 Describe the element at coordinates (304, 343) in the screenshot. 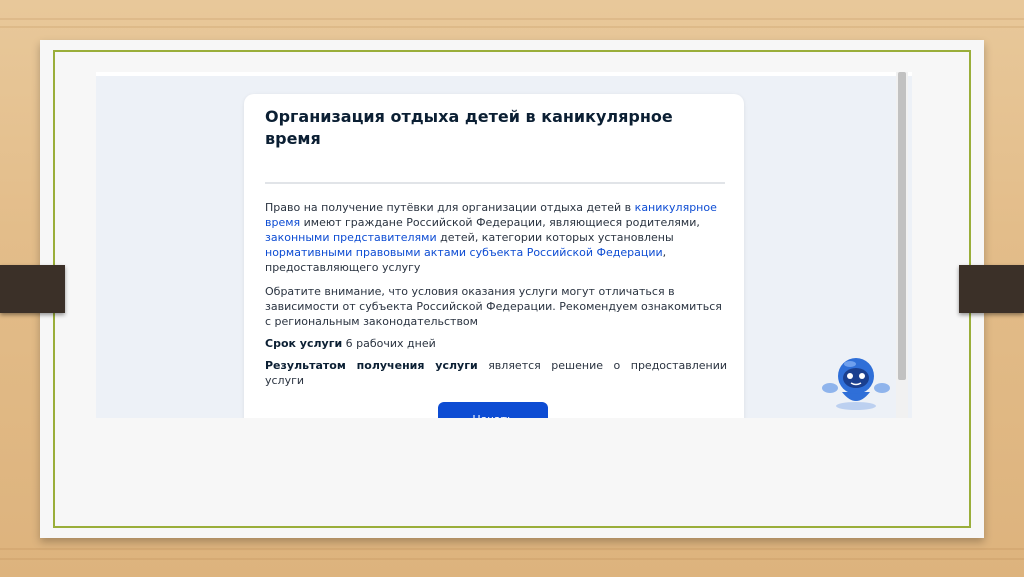

I see `term-label: Срок услуги` at that location.